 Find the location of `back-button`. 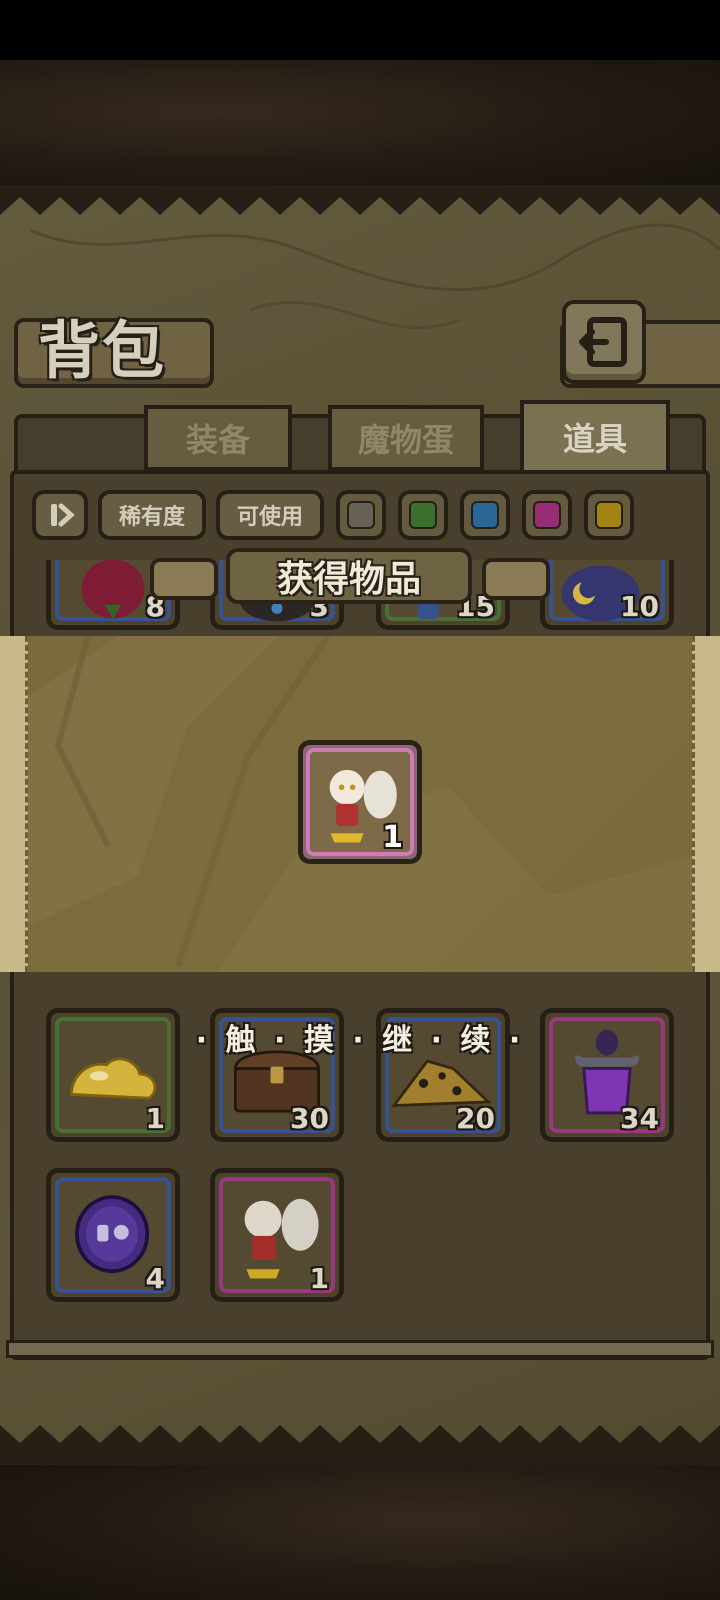

back-button is located at coordinates (604, 342).